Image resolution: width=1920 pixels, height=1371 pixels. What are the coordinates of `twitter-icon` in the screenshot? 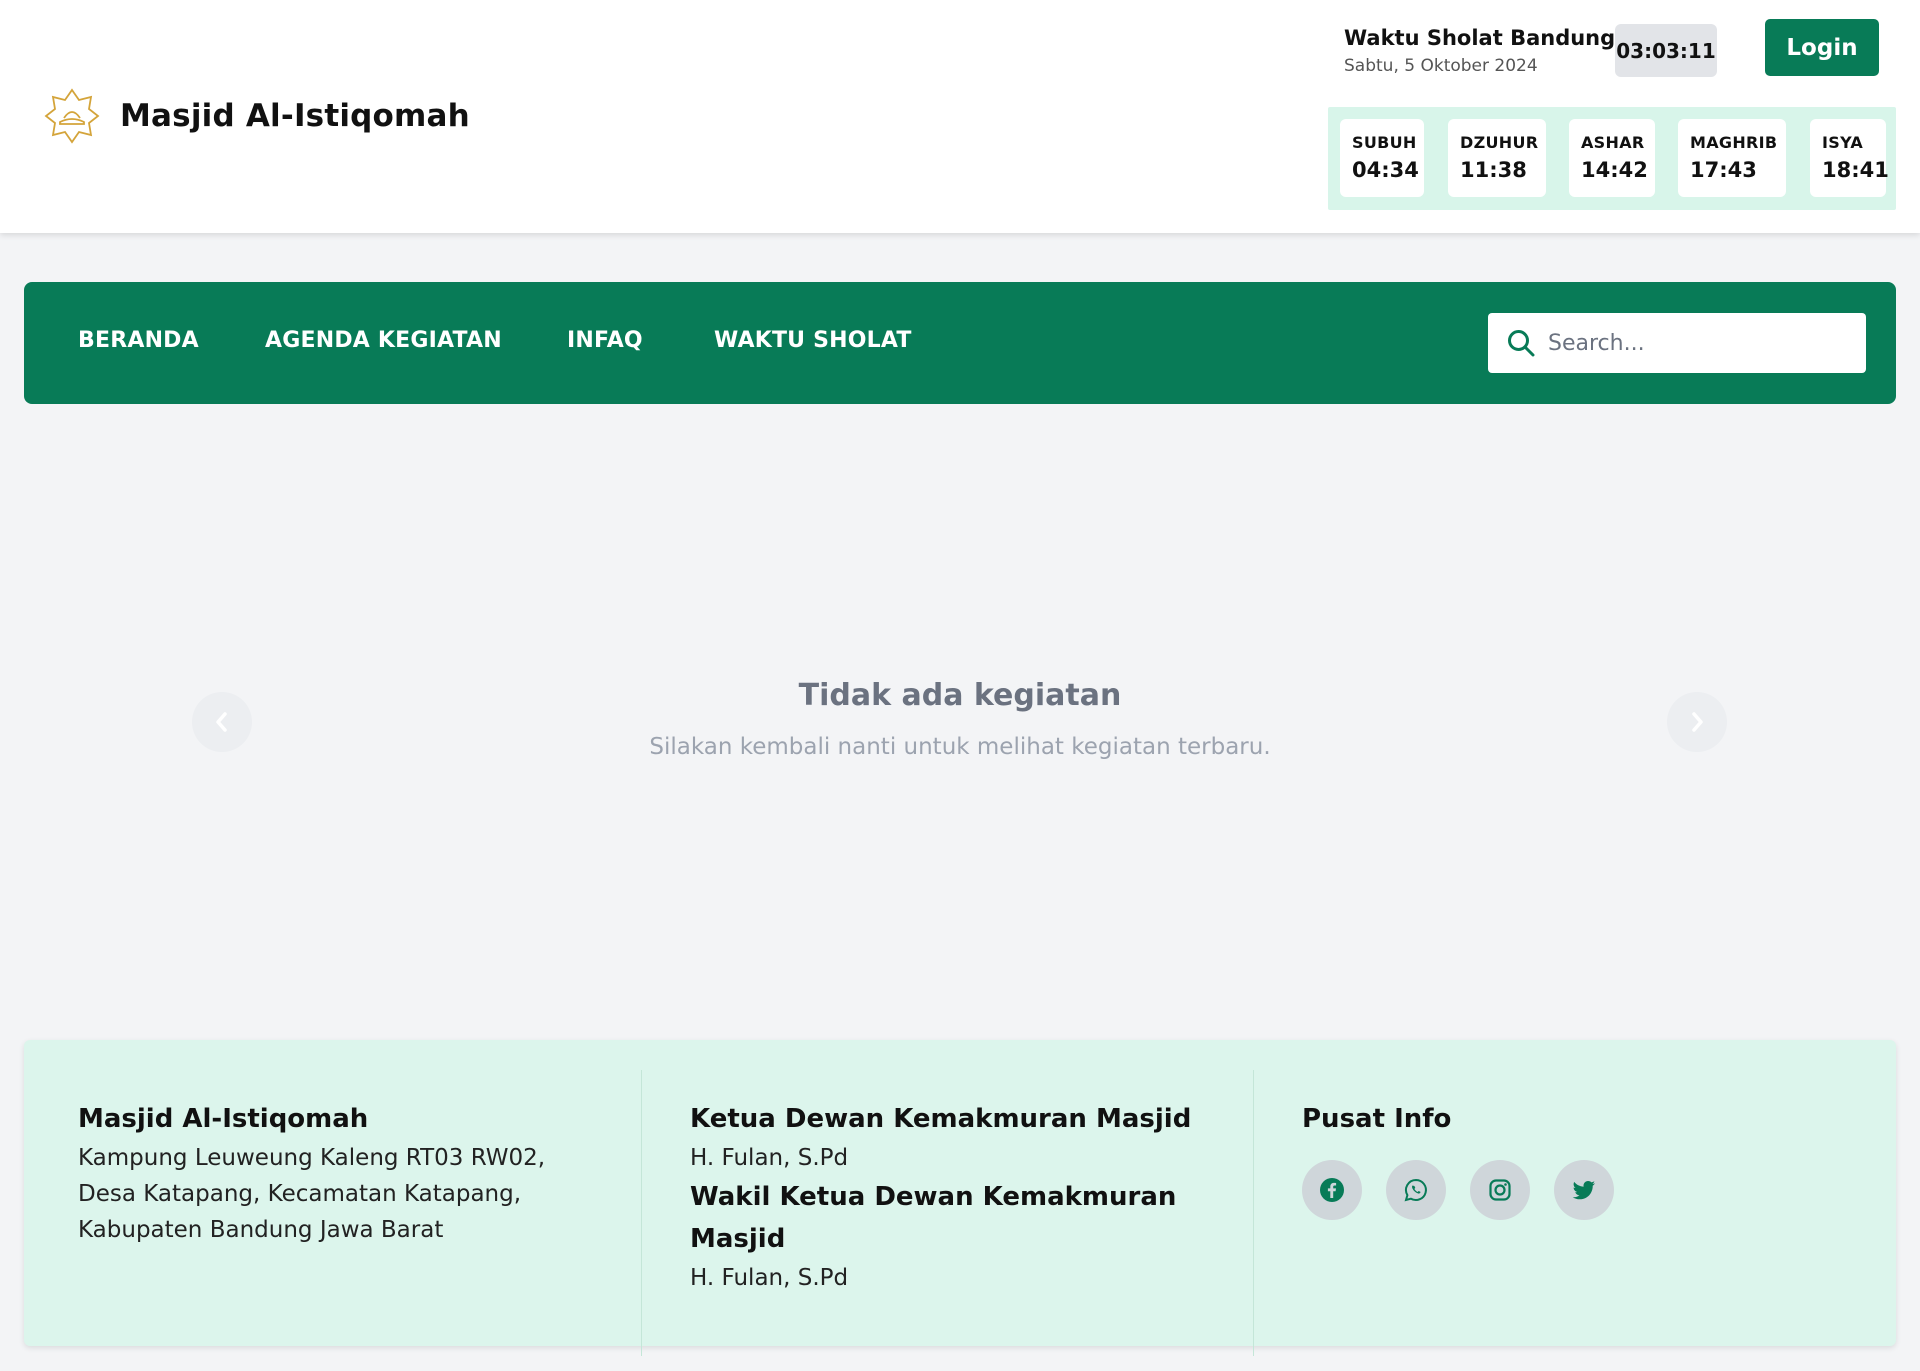 It's located at (1583, 1190).